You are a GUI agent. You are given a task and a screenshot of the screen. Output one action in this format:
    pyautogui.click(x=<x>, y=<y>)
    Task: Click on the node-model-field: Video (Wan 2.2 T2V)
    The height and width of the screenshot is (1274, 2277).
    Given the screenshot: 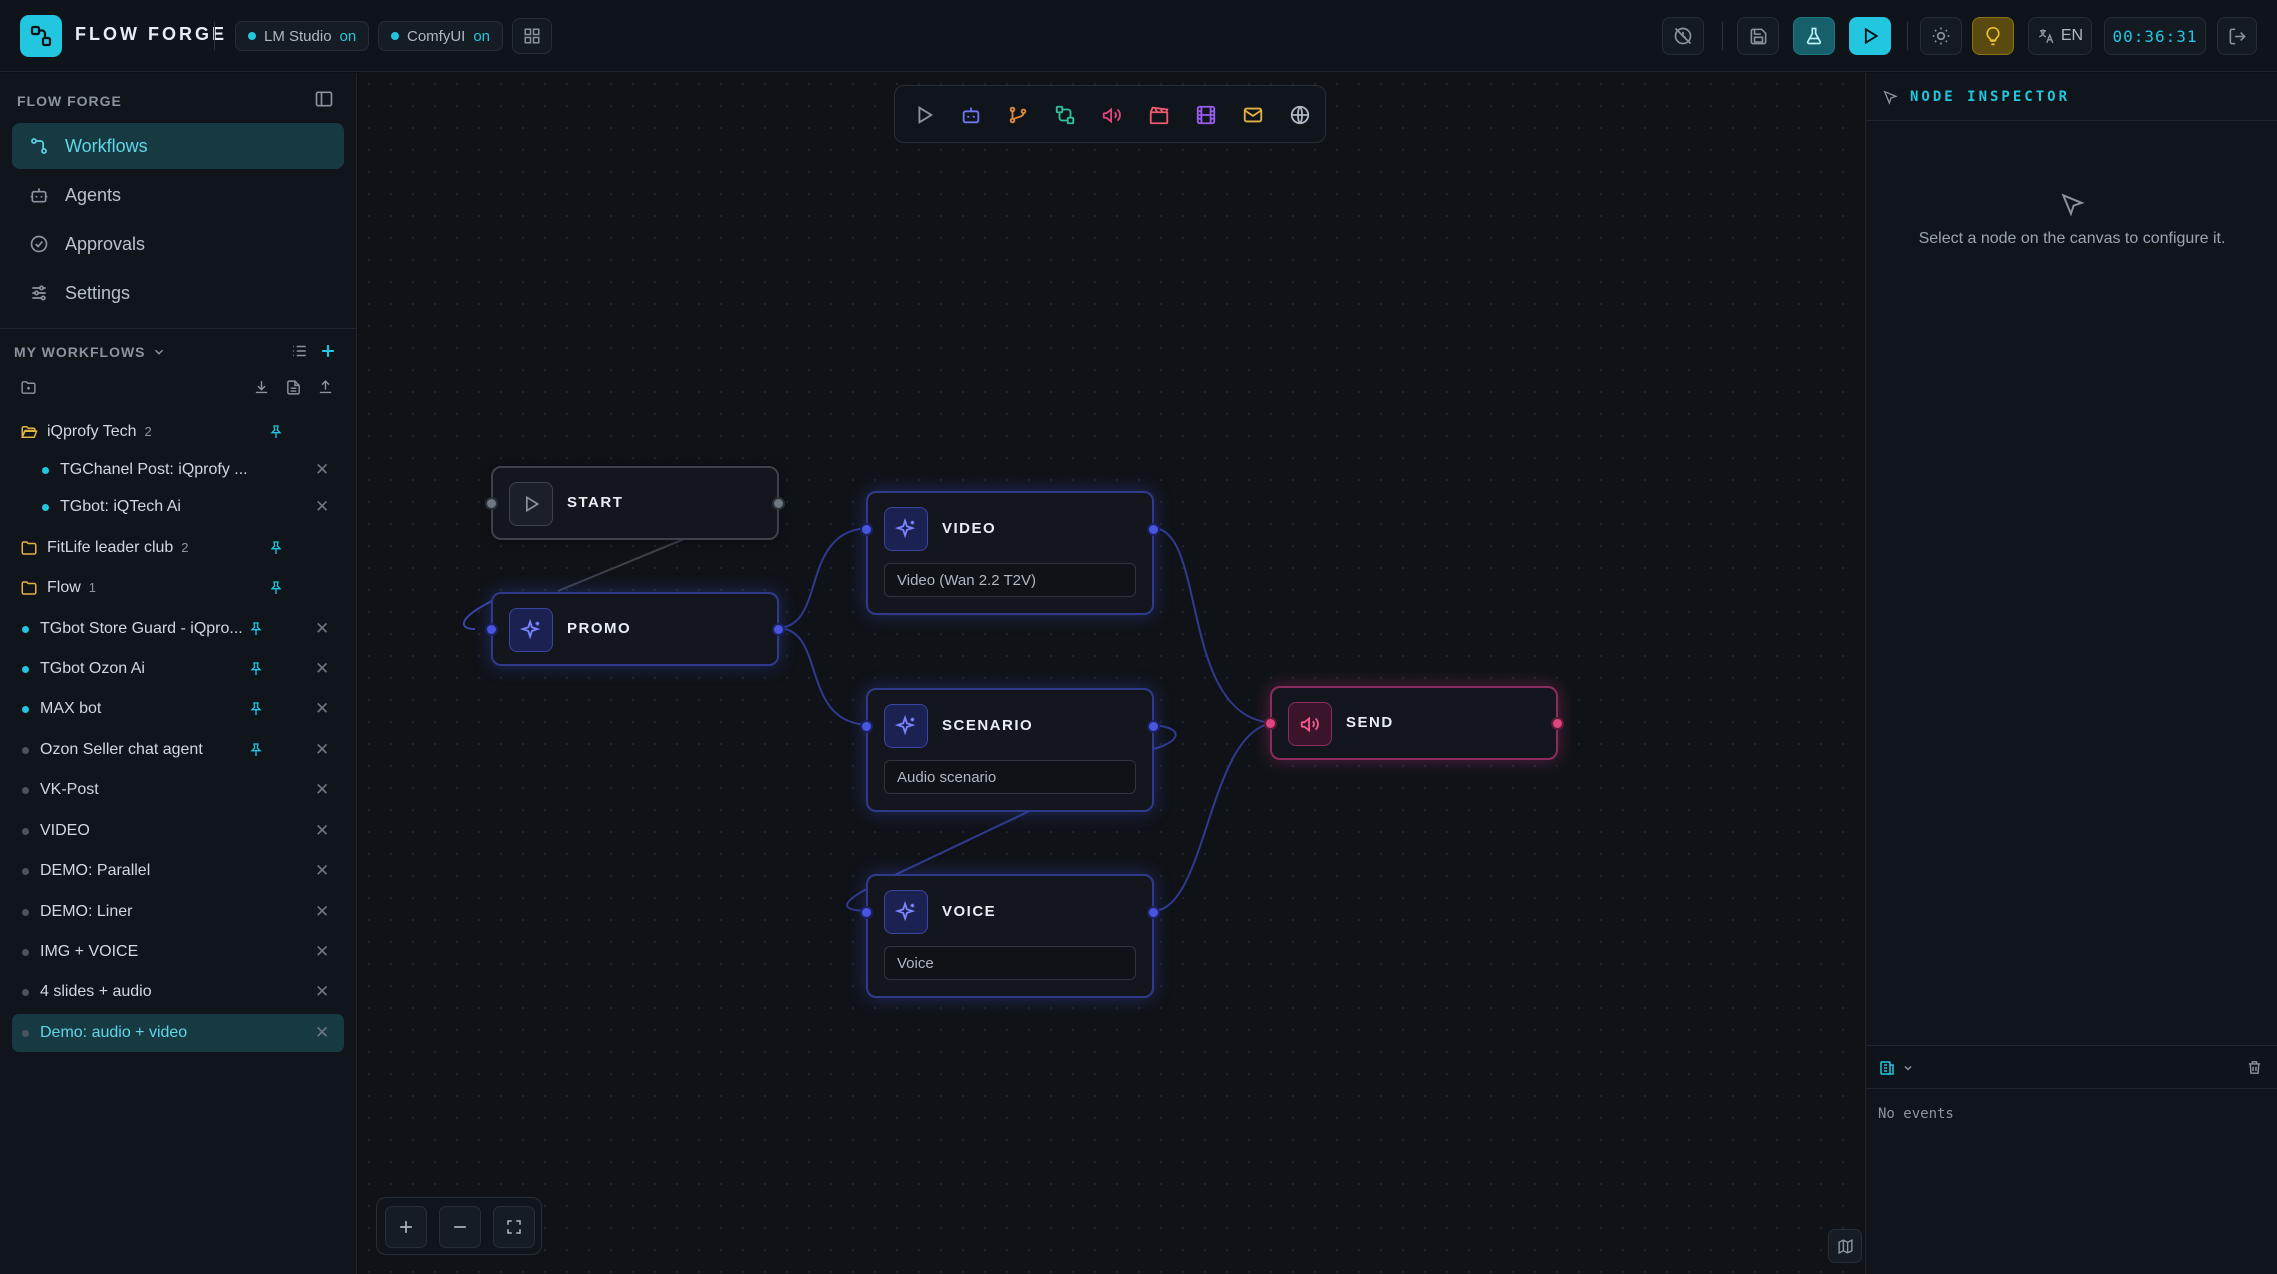 What is the action you would take?
    pyautogui.click(x=1010, y=580)
    